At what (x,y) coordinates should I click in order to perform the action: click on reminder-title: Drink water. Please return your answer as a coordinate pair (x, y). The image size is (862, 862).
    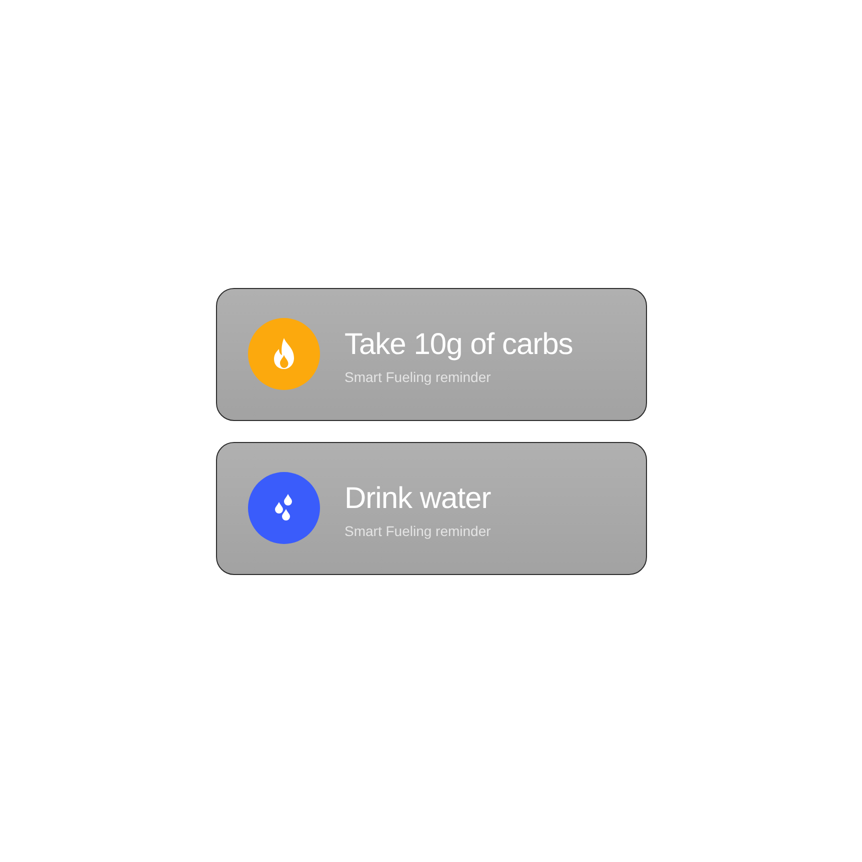
    Looking at the image, I should click on (417, 499).